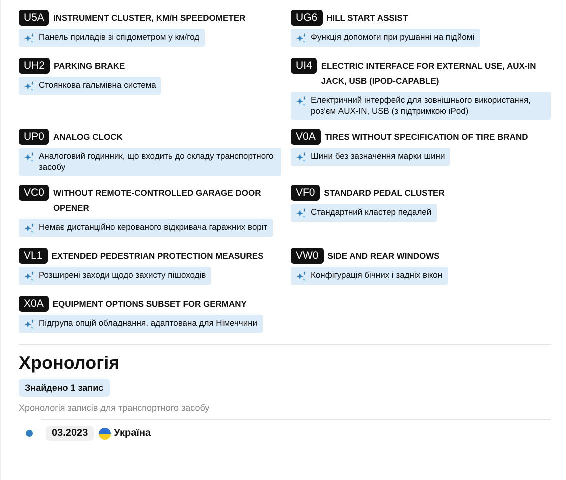  I want to click on option-title: EXTENDED PEDESTRIAN PROTECTION MEASURES, so click(158, 256).